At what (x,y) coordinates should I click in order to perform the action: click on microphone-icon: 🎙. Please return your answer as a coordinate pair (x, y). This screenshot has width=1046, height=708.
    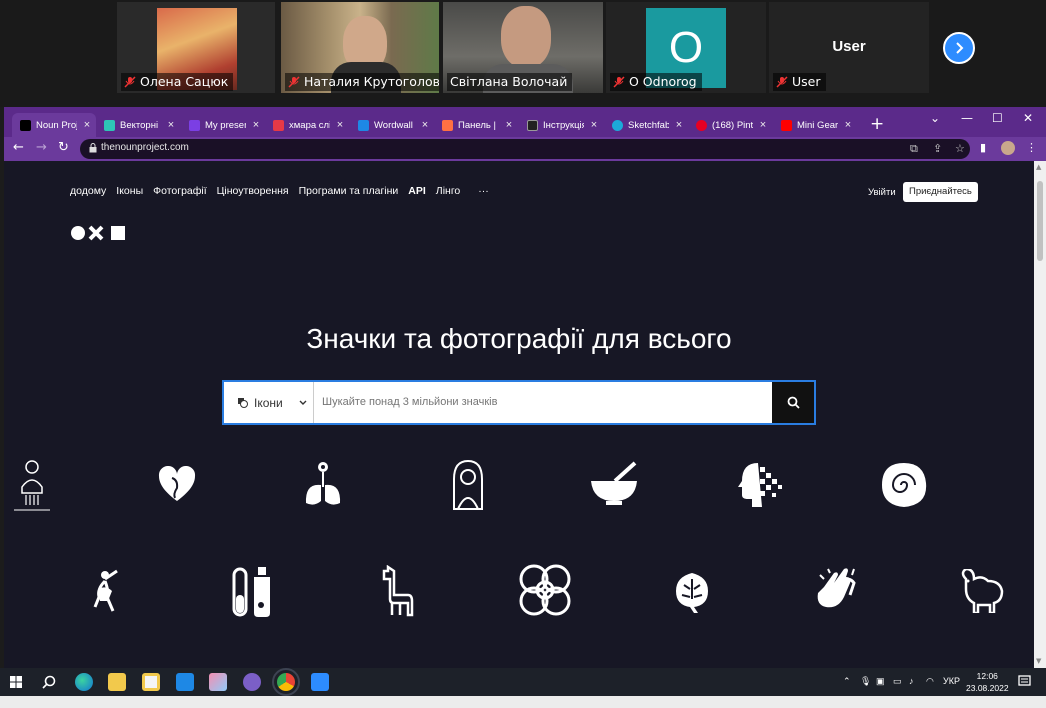
    Looking at the image, I should click on (865, 681).